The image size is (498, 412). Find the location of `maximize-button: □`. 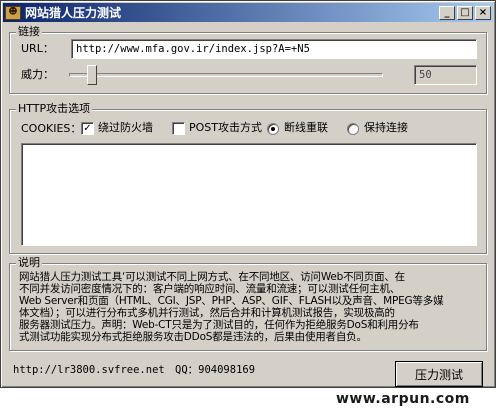

maximize-button: □ is located at coordinates (465, 12).